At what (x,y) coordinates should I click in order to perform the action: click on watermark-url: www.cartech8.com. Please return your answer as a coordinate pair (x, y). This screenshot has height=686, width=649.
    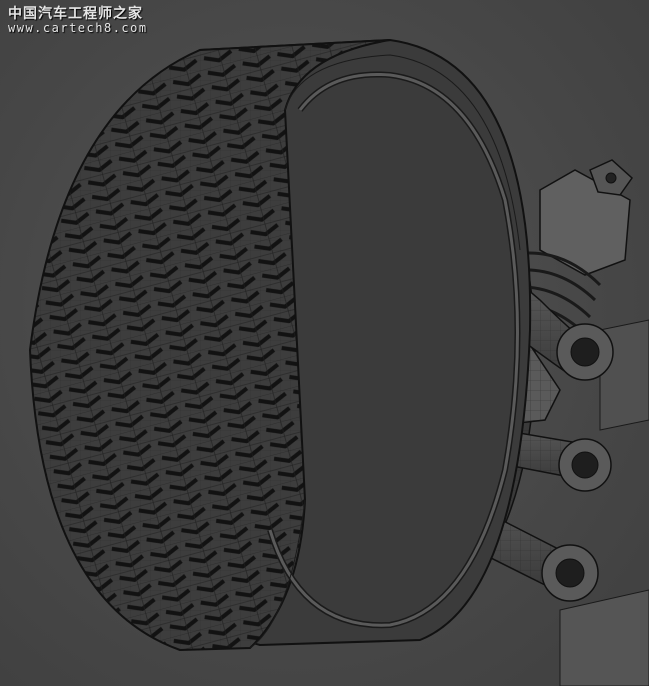
    Looking at the image, I should click on (78, 28).